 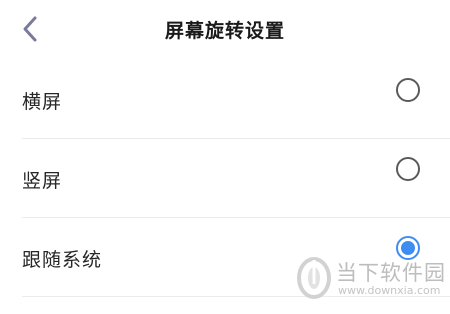 I want to click on page-title: 屏幕旋转设置, so click(x=224, y=31).